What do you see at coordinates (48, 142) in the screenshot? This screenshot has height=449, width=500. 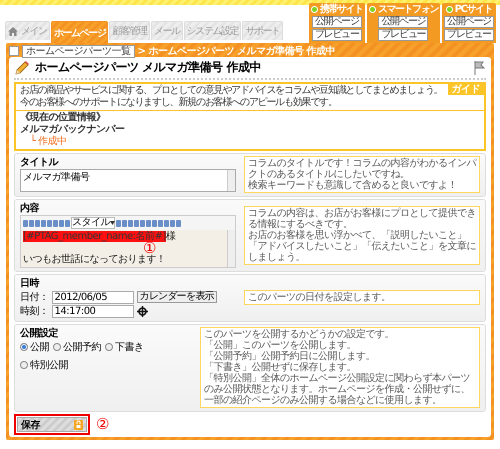 I see `location-current: └ 作成中` at bounding box center [48, 142].